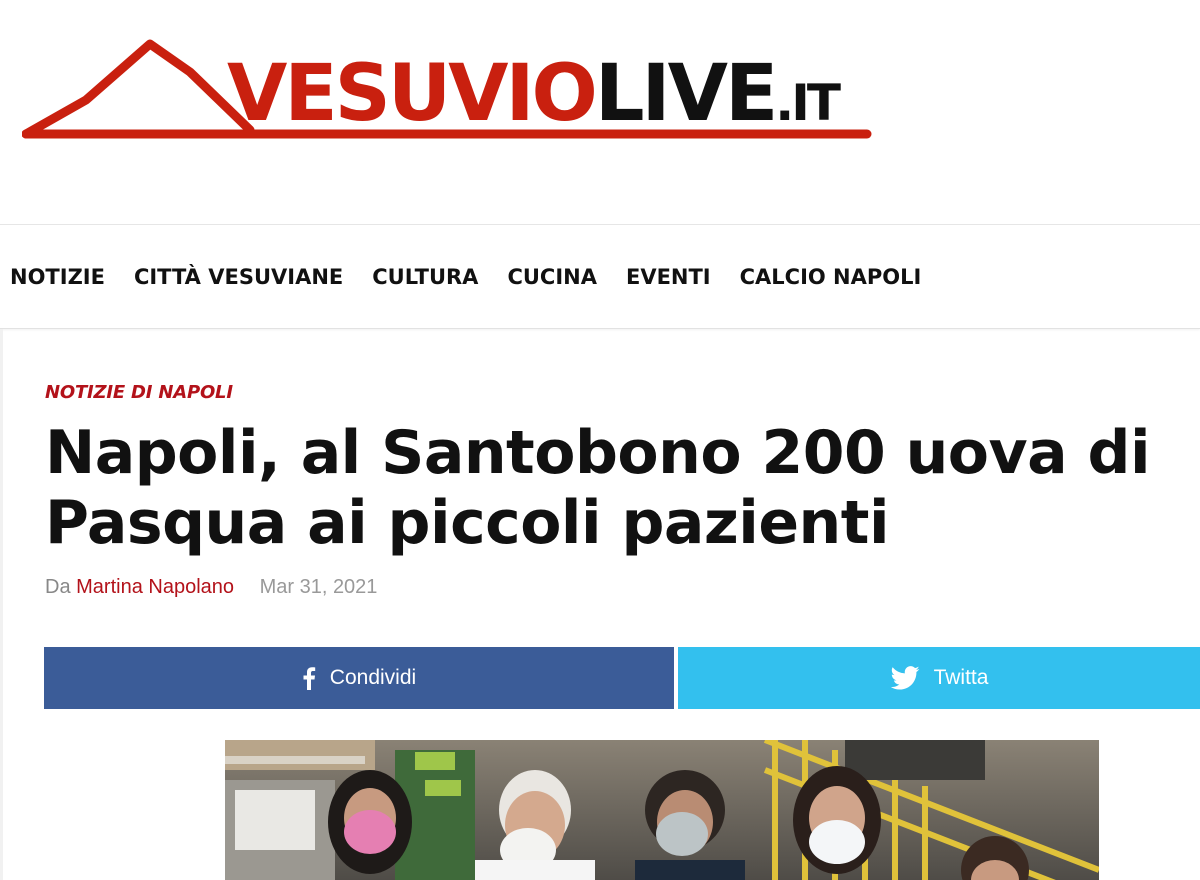 Image resolution: width=1200 pixels, height=880 pixels. I want to click on nav-item-notizie: NOTIZIE, so click(57, 277).